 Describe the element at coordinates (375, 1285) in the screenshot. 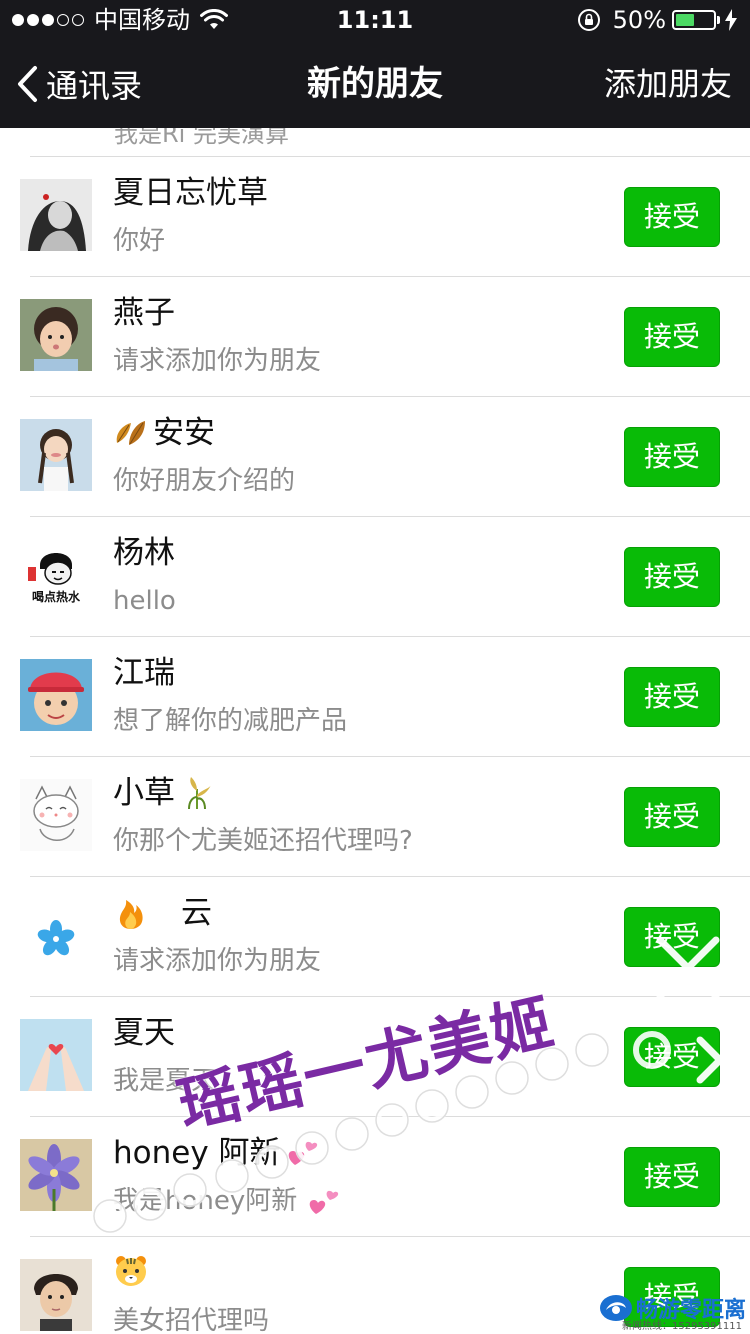

I see `list-item: 美女招代理吗 接受` at that location.